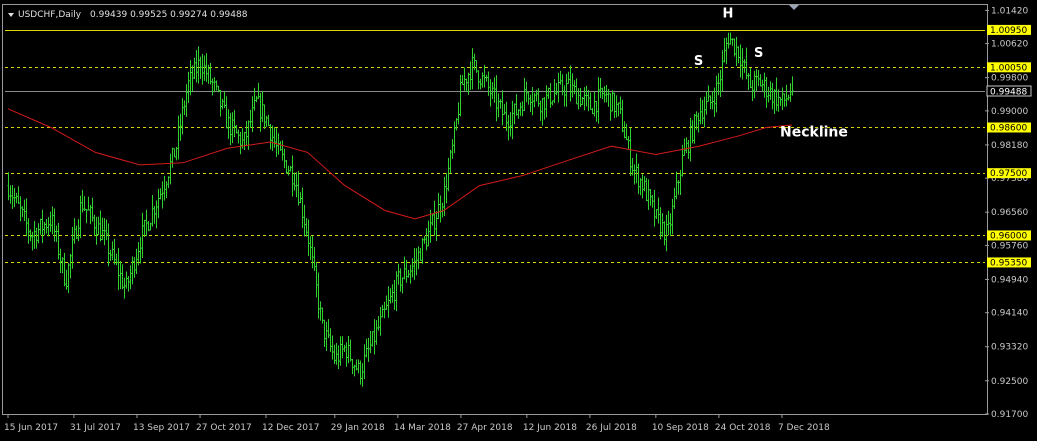  What do you see at coordinates (1009, 415) in the screenshot?
I see `y-tick-label: 0.91700` at bounding box center [1009, 415].